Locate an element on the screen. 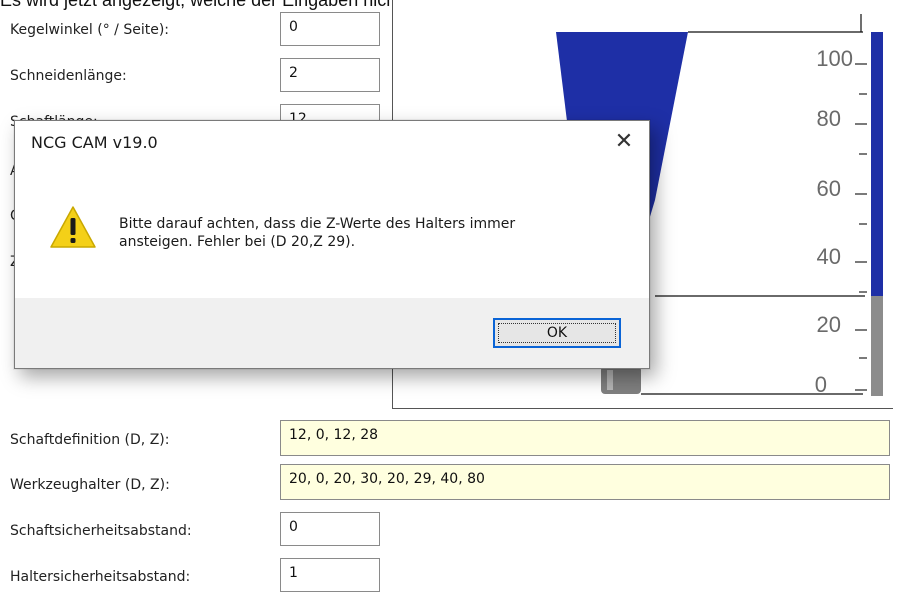  dialog-footer: OK is located at coordinates (332, 333).